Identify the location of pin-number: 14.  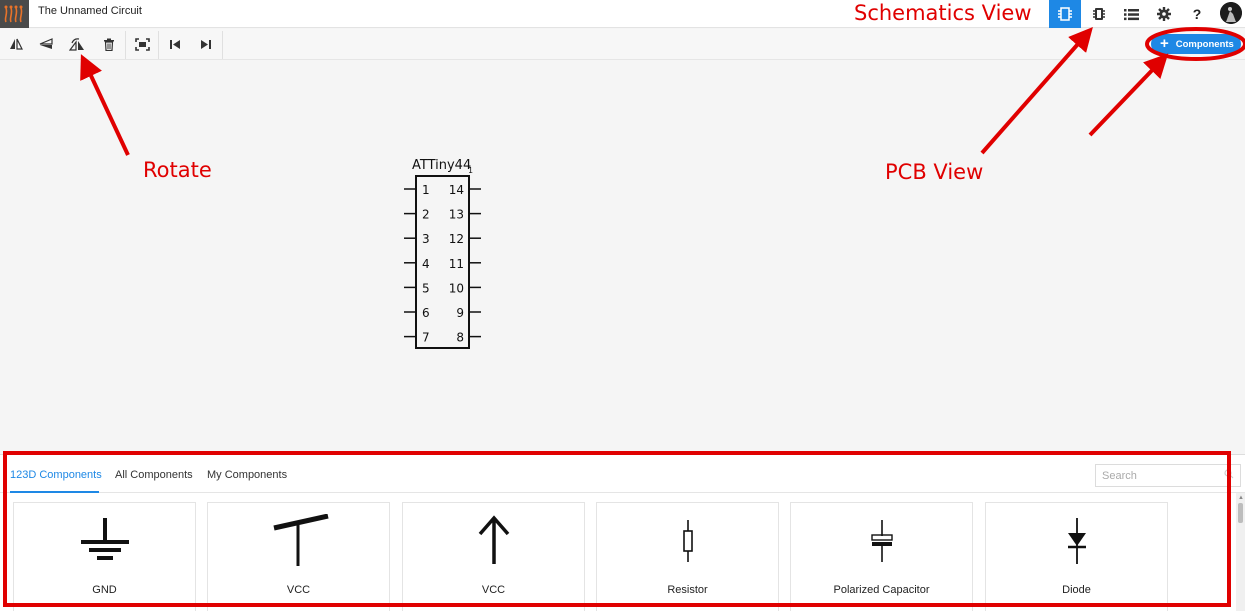
(456, 190).